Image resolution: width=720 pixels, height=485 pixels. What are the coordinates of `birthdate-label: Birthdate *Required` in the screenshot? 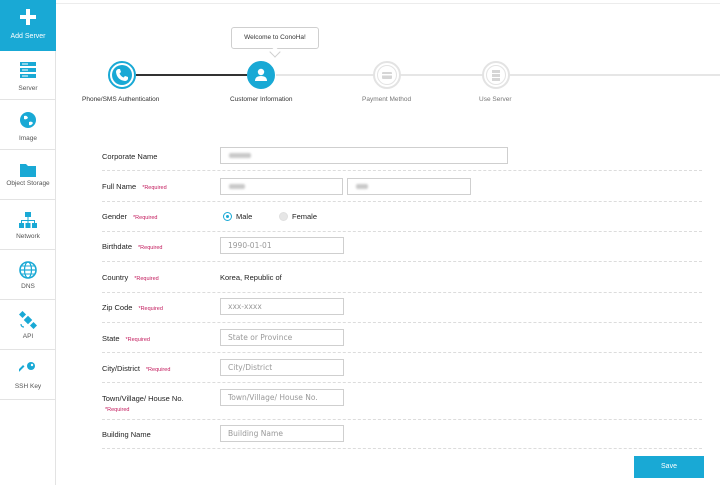 It's located at (132, 246).